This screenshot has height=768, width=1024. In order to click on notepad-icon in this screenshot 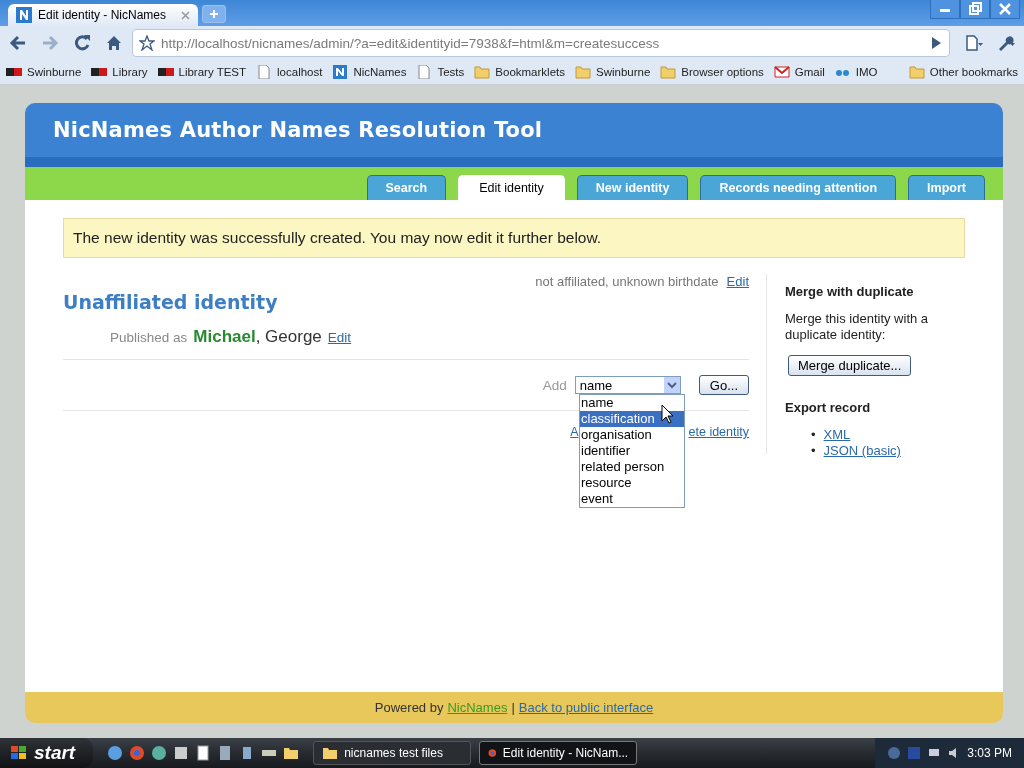, I will do `click(203, 753)`.